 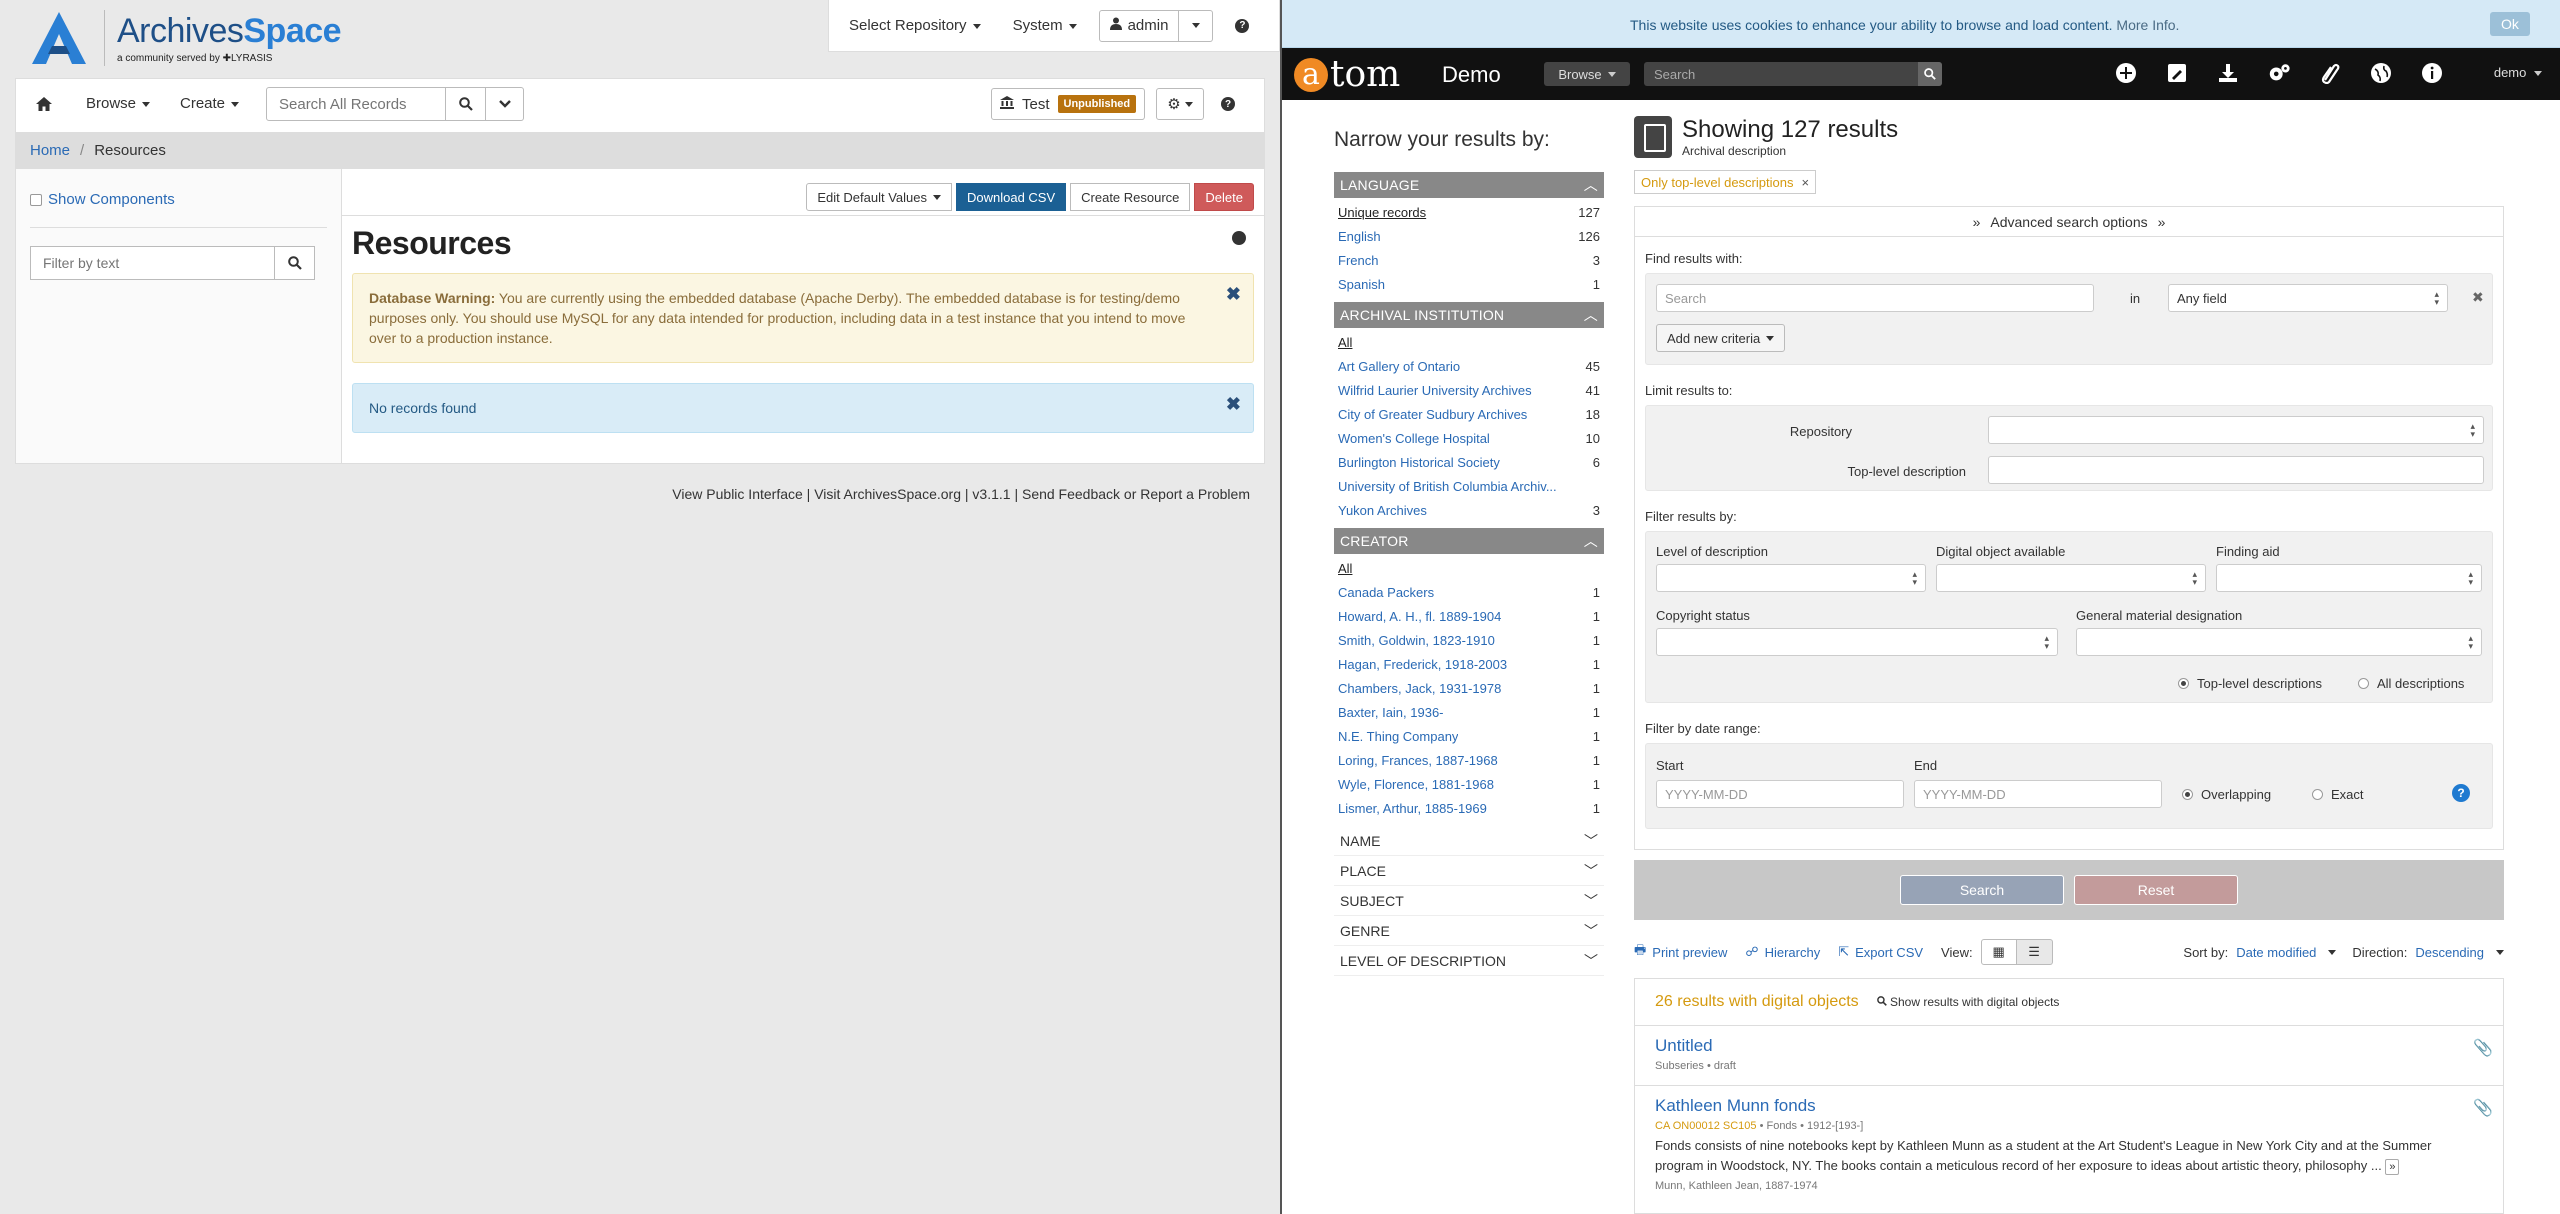 What do you see at coordinates (2308, 298) in the screenshot?
I see `field-select: Any field ▴ ▾` at bounding box center [2308, 298].